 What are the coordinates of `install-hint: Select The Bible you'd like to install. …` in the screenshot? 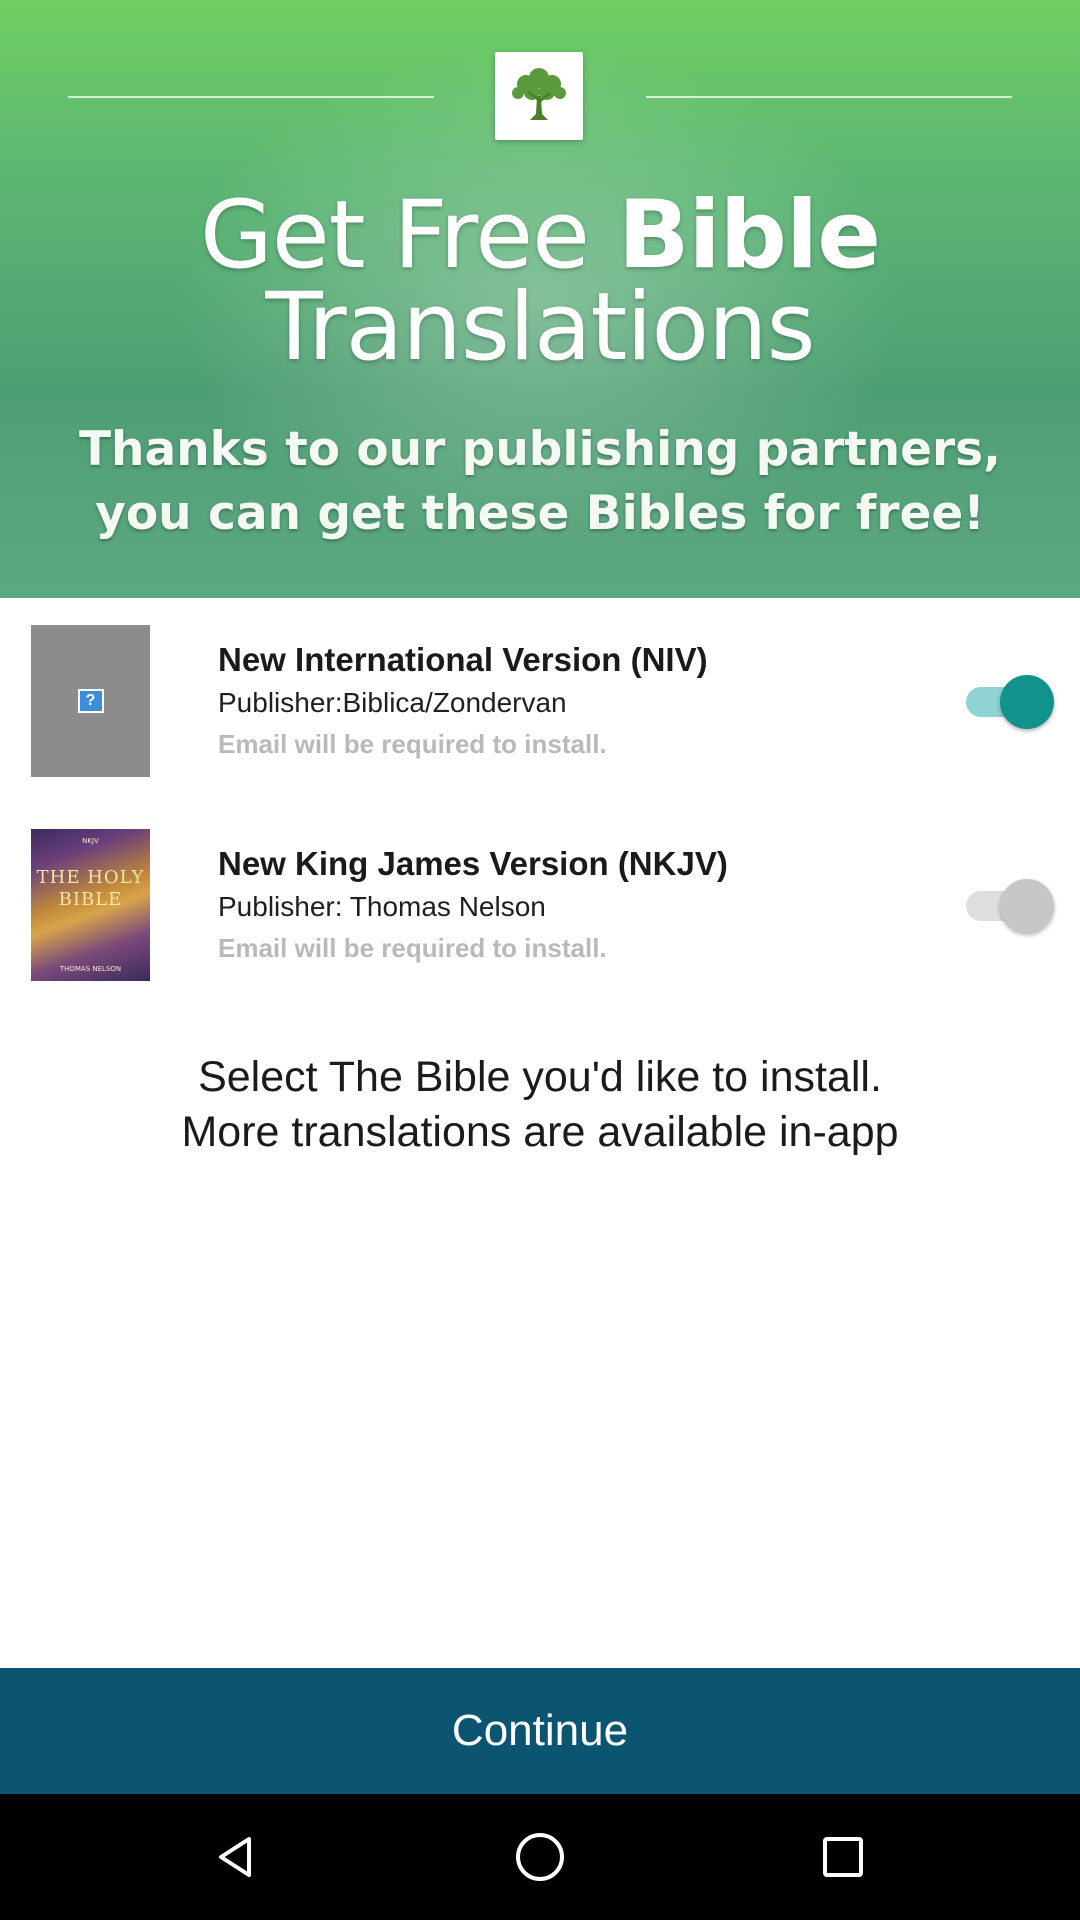 It's located at (540, 1105).